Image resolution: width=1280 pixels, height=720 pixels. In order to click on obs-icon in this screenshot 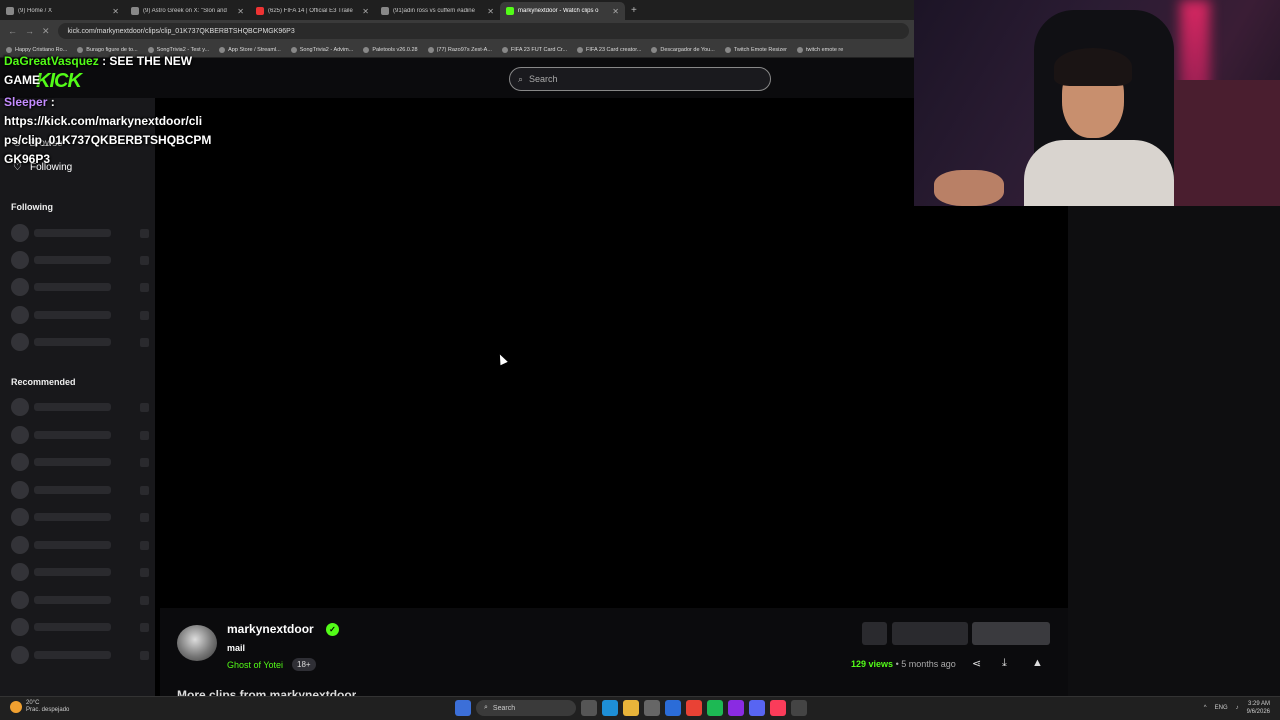, I will do `click(799, 708)`.